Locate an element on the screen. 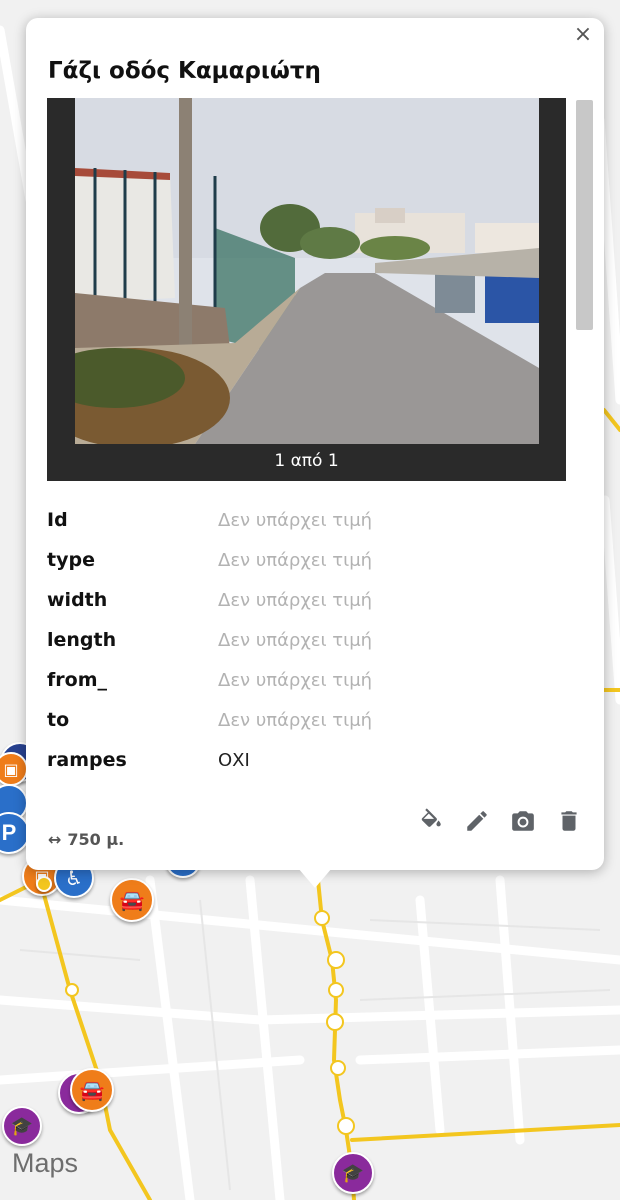  attribute-row: from_ Δεν υπάρχει τιμή is located at coordinates (307, 680).